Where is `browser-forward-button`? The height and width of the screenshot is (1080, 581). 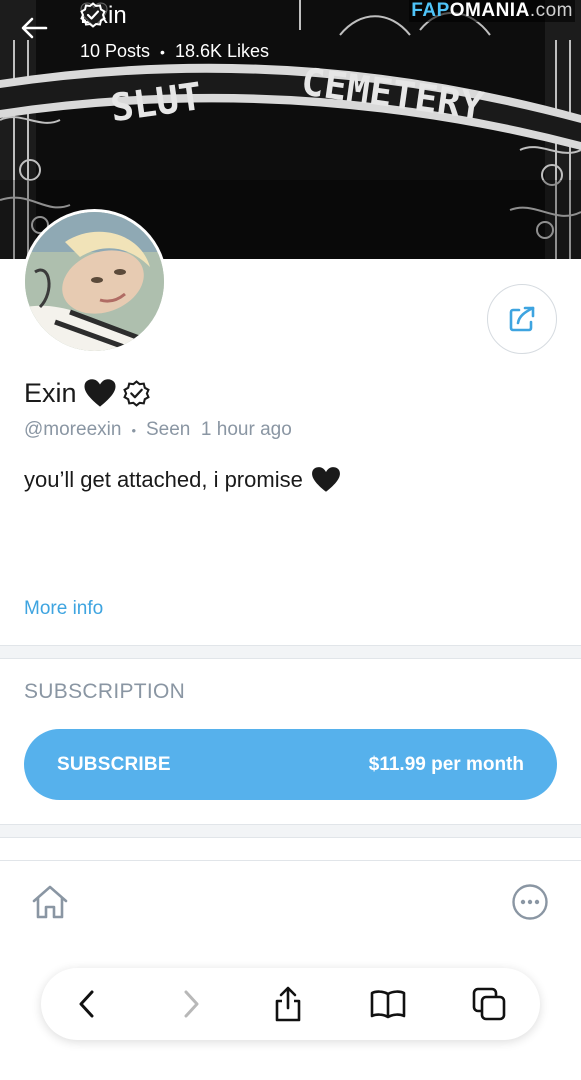
browser-forward-button is located at coordinates (191, 1004).